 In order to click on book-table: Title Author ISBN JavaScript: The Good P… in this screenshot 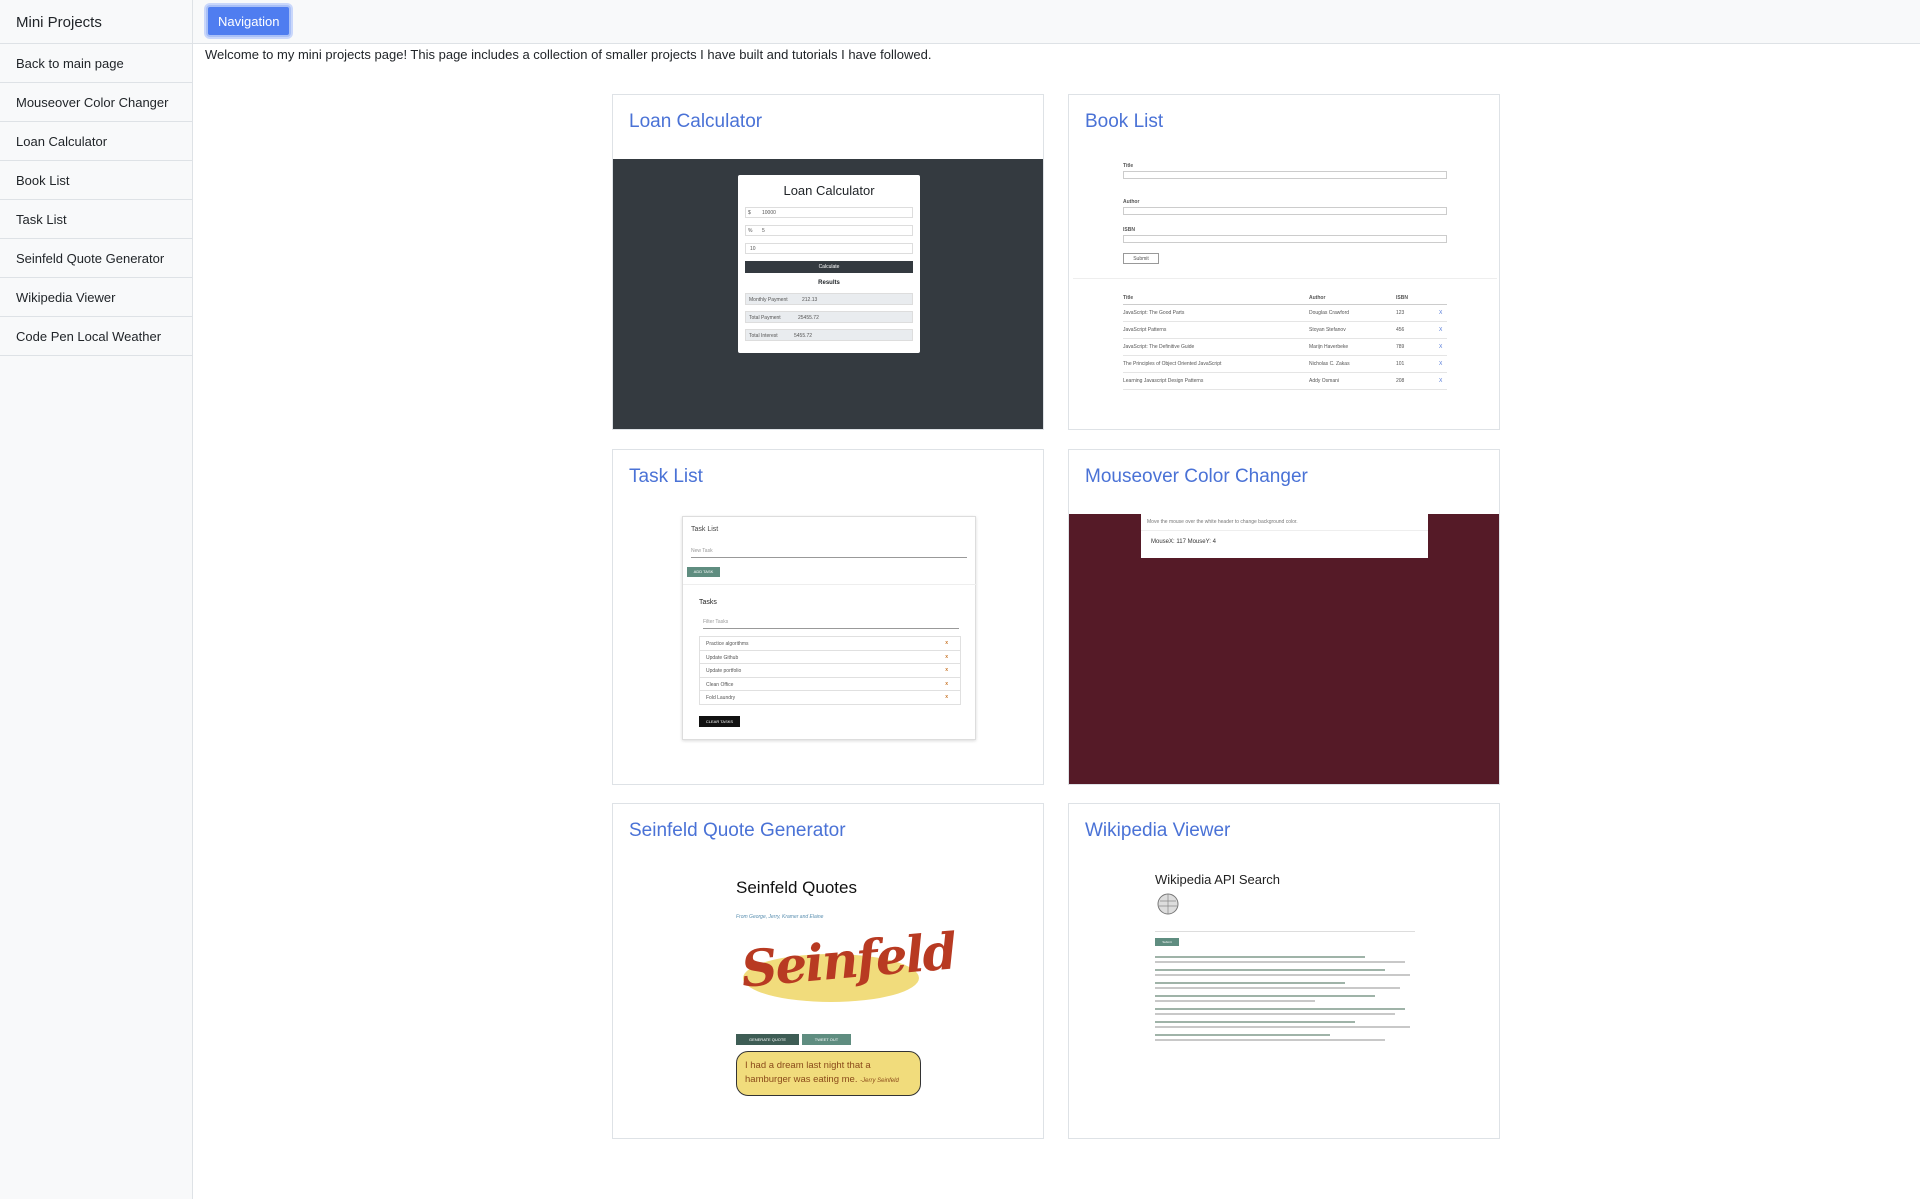, I will do `click(1285, 341)`.